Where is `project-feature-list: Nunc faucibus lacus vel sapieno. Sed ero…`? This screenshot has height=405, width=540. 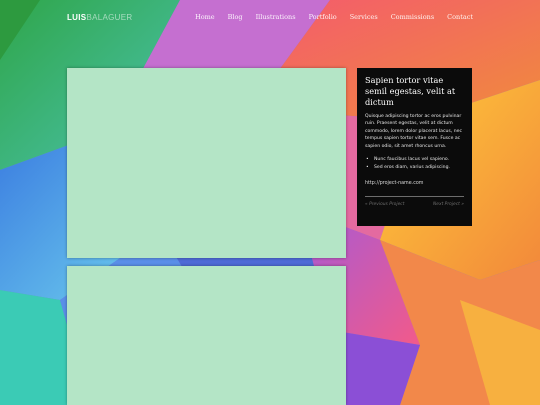 project-feature-list: Nunc faucibus lacus vel sapieno. Sed ero… is located at coordinates (414, 164).